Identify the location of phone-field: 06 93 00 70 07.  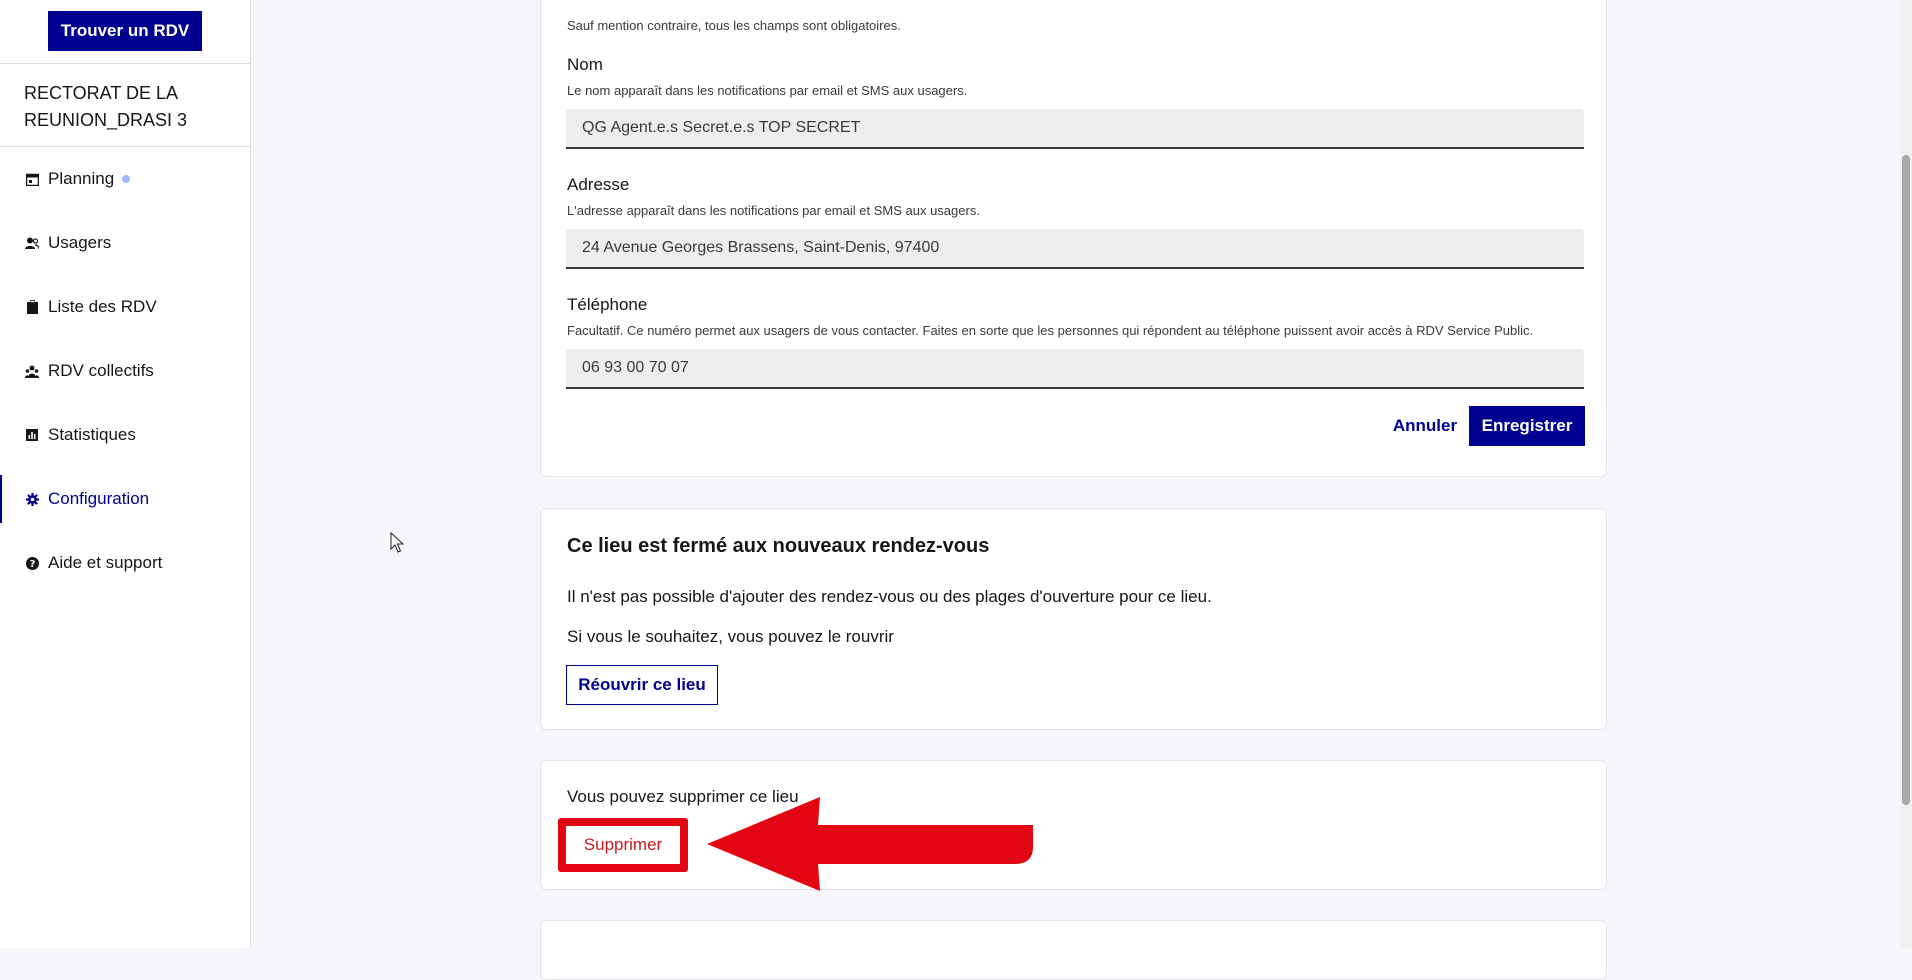
(1075, 369).